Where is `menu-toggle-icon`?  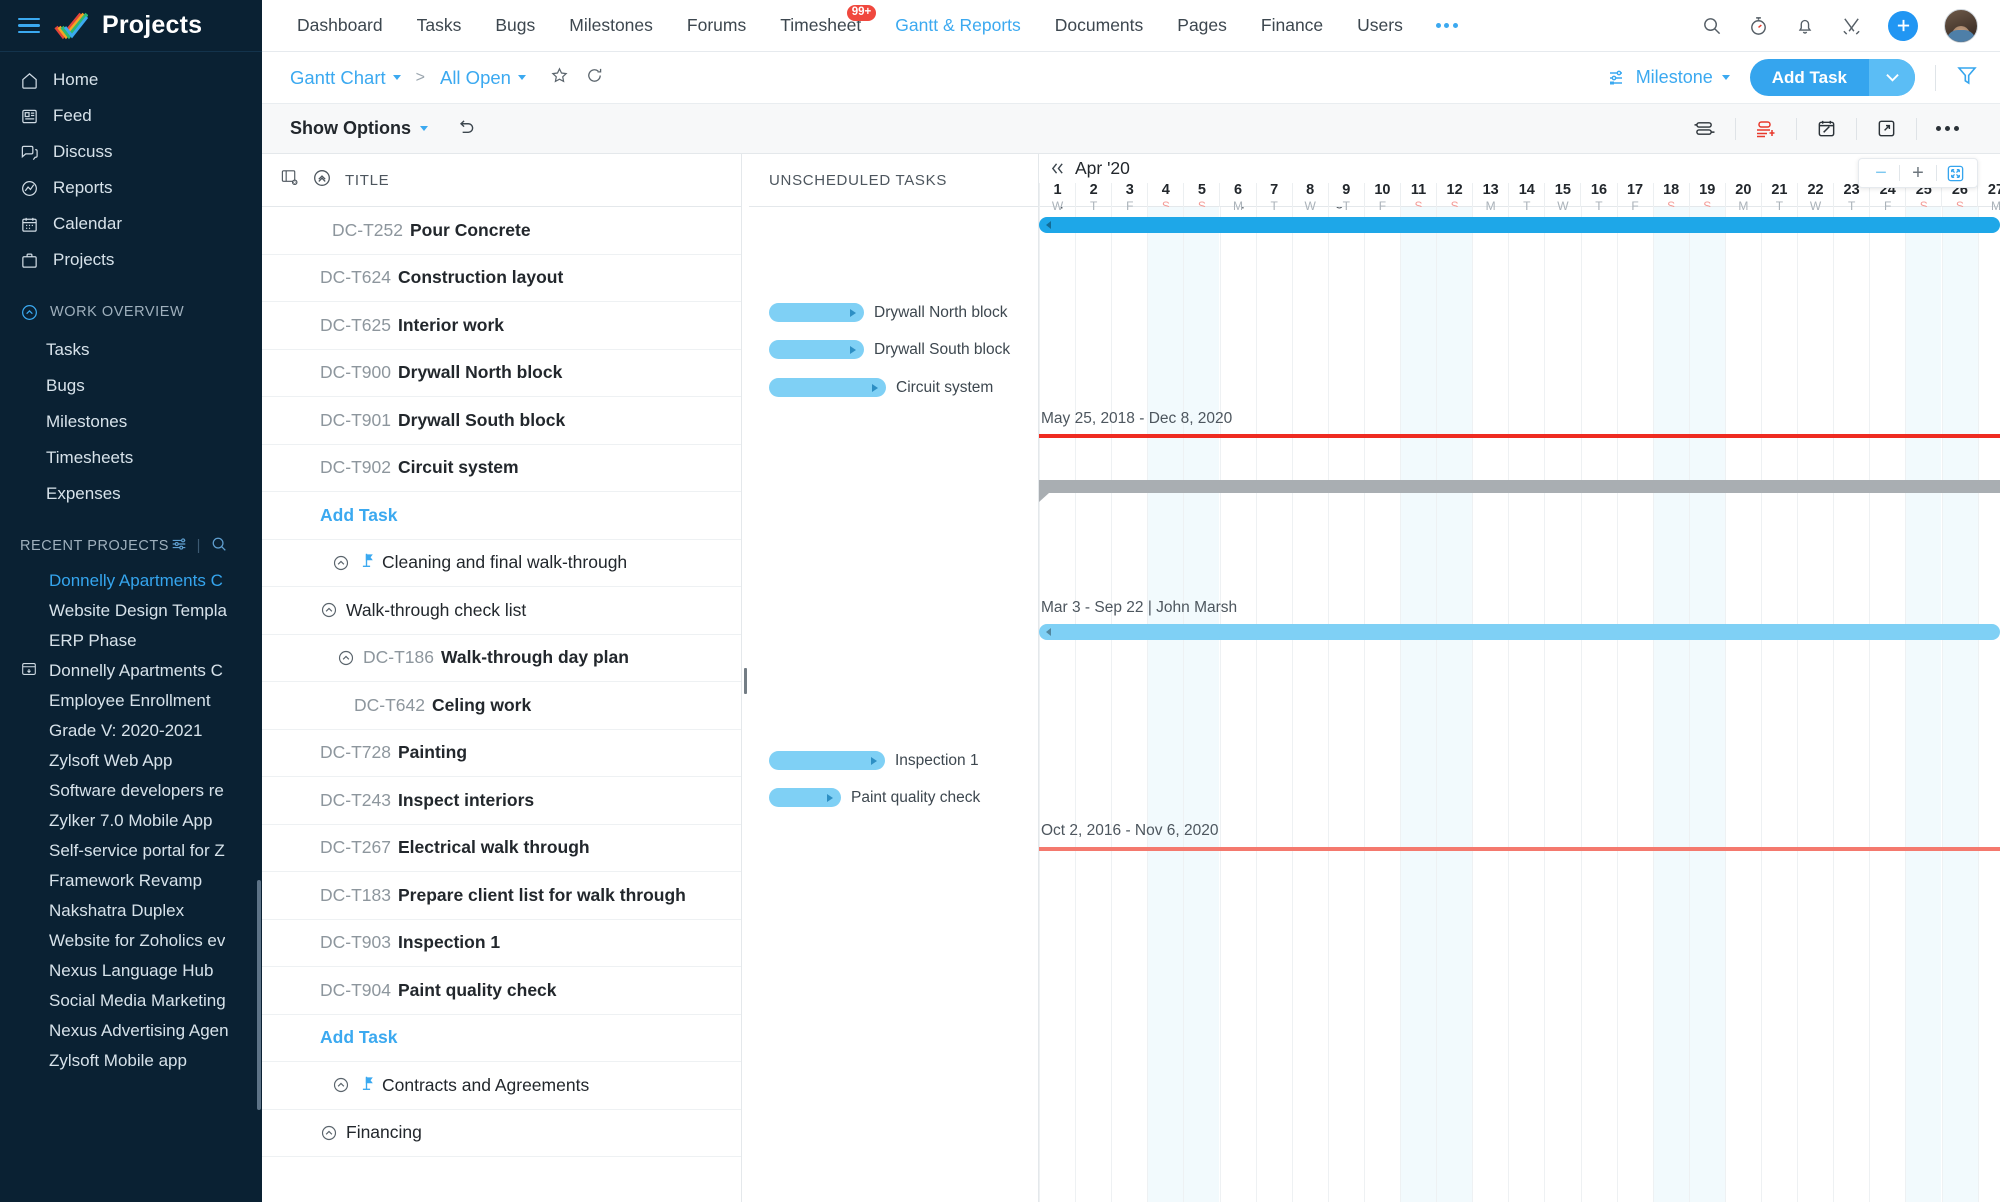
menu-toggle-icon is located at coordinates (29, 25).